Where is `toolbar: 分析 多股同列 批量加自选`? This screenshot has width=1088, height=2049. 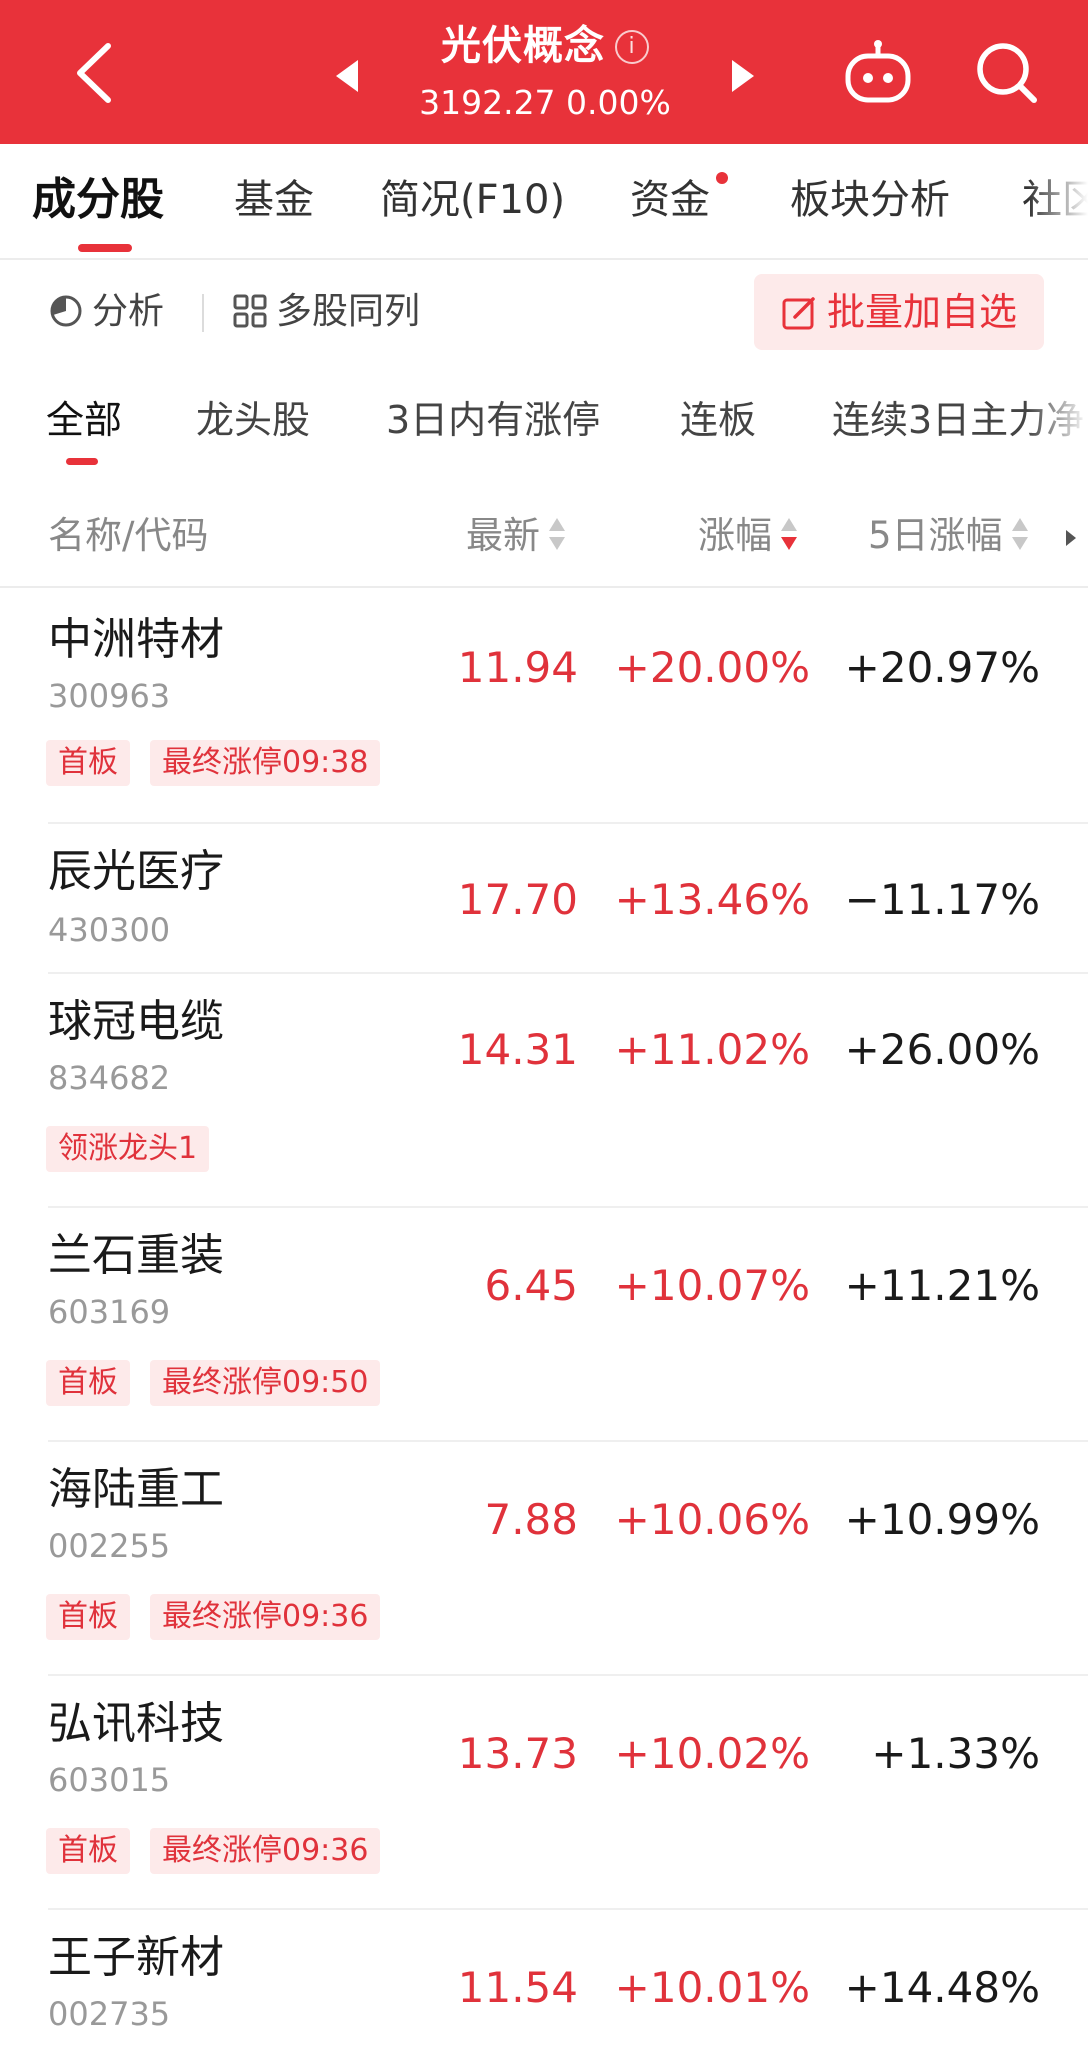
toolbar: 分析 多股同列 批量加自选 is located at coordinates (544, 312).